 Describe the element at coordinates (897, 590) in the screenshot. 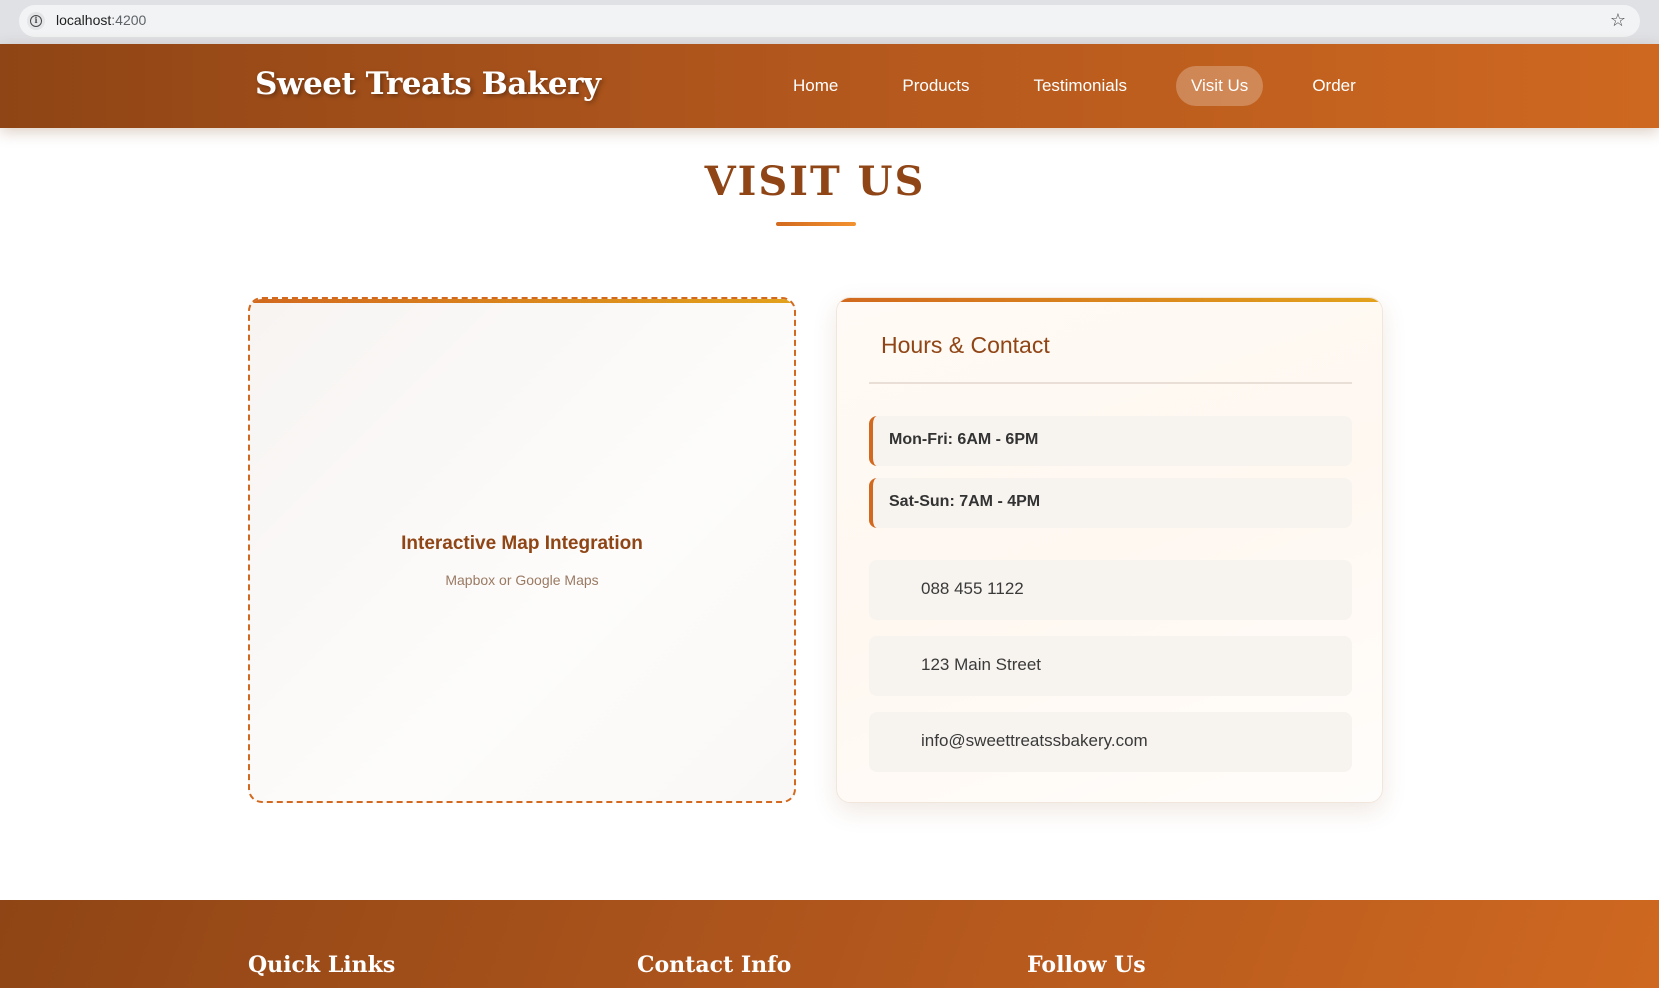

I see `phone-icon` at that location.